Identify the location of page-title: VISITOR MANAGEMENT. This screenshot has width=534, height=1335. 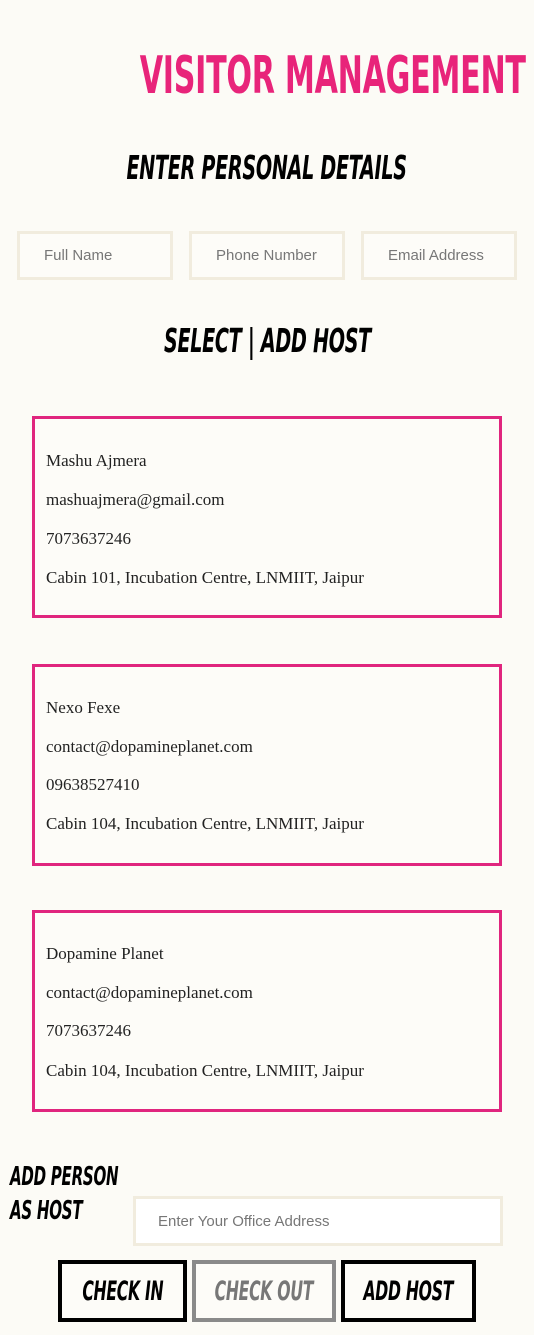
(332, 76).